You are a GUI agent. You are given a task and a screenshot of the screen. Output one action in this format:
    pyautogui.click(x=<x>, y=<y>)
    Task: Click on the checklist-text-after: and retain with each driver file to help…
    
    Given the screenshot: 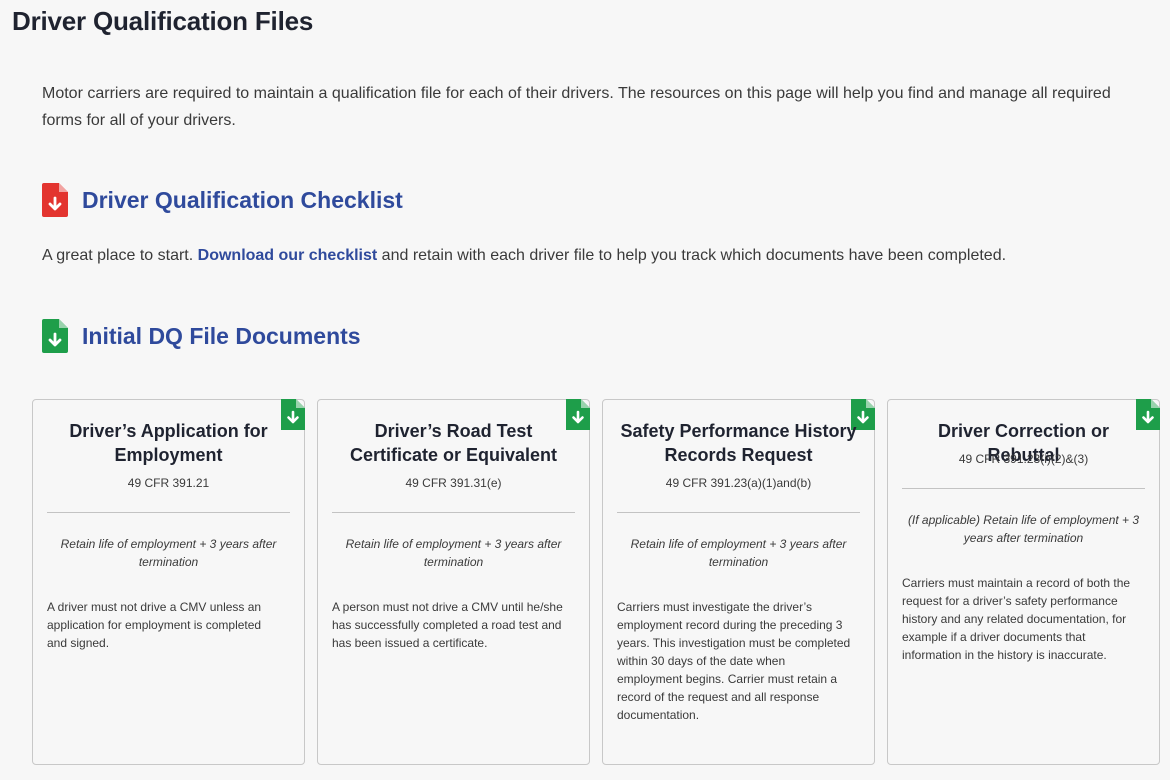 What is the action you would take?
    pyautogui.click(x=692, y=255)
    